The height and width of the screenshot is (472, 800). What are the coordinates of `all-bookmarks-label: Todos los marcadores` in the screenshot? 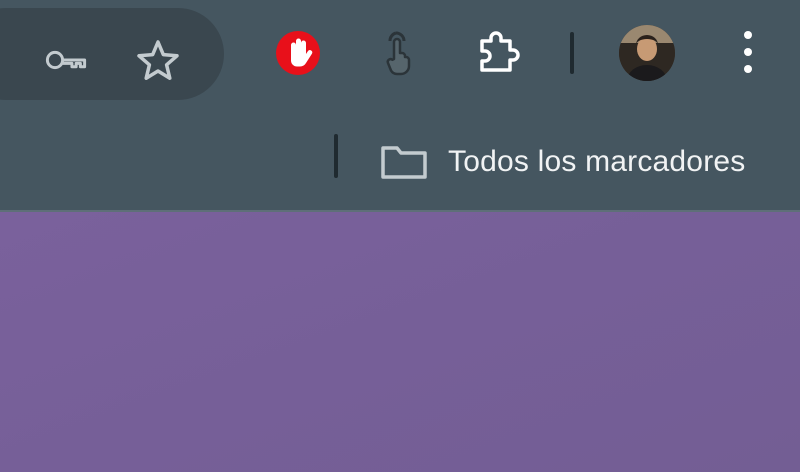 It's located at (597, 161).